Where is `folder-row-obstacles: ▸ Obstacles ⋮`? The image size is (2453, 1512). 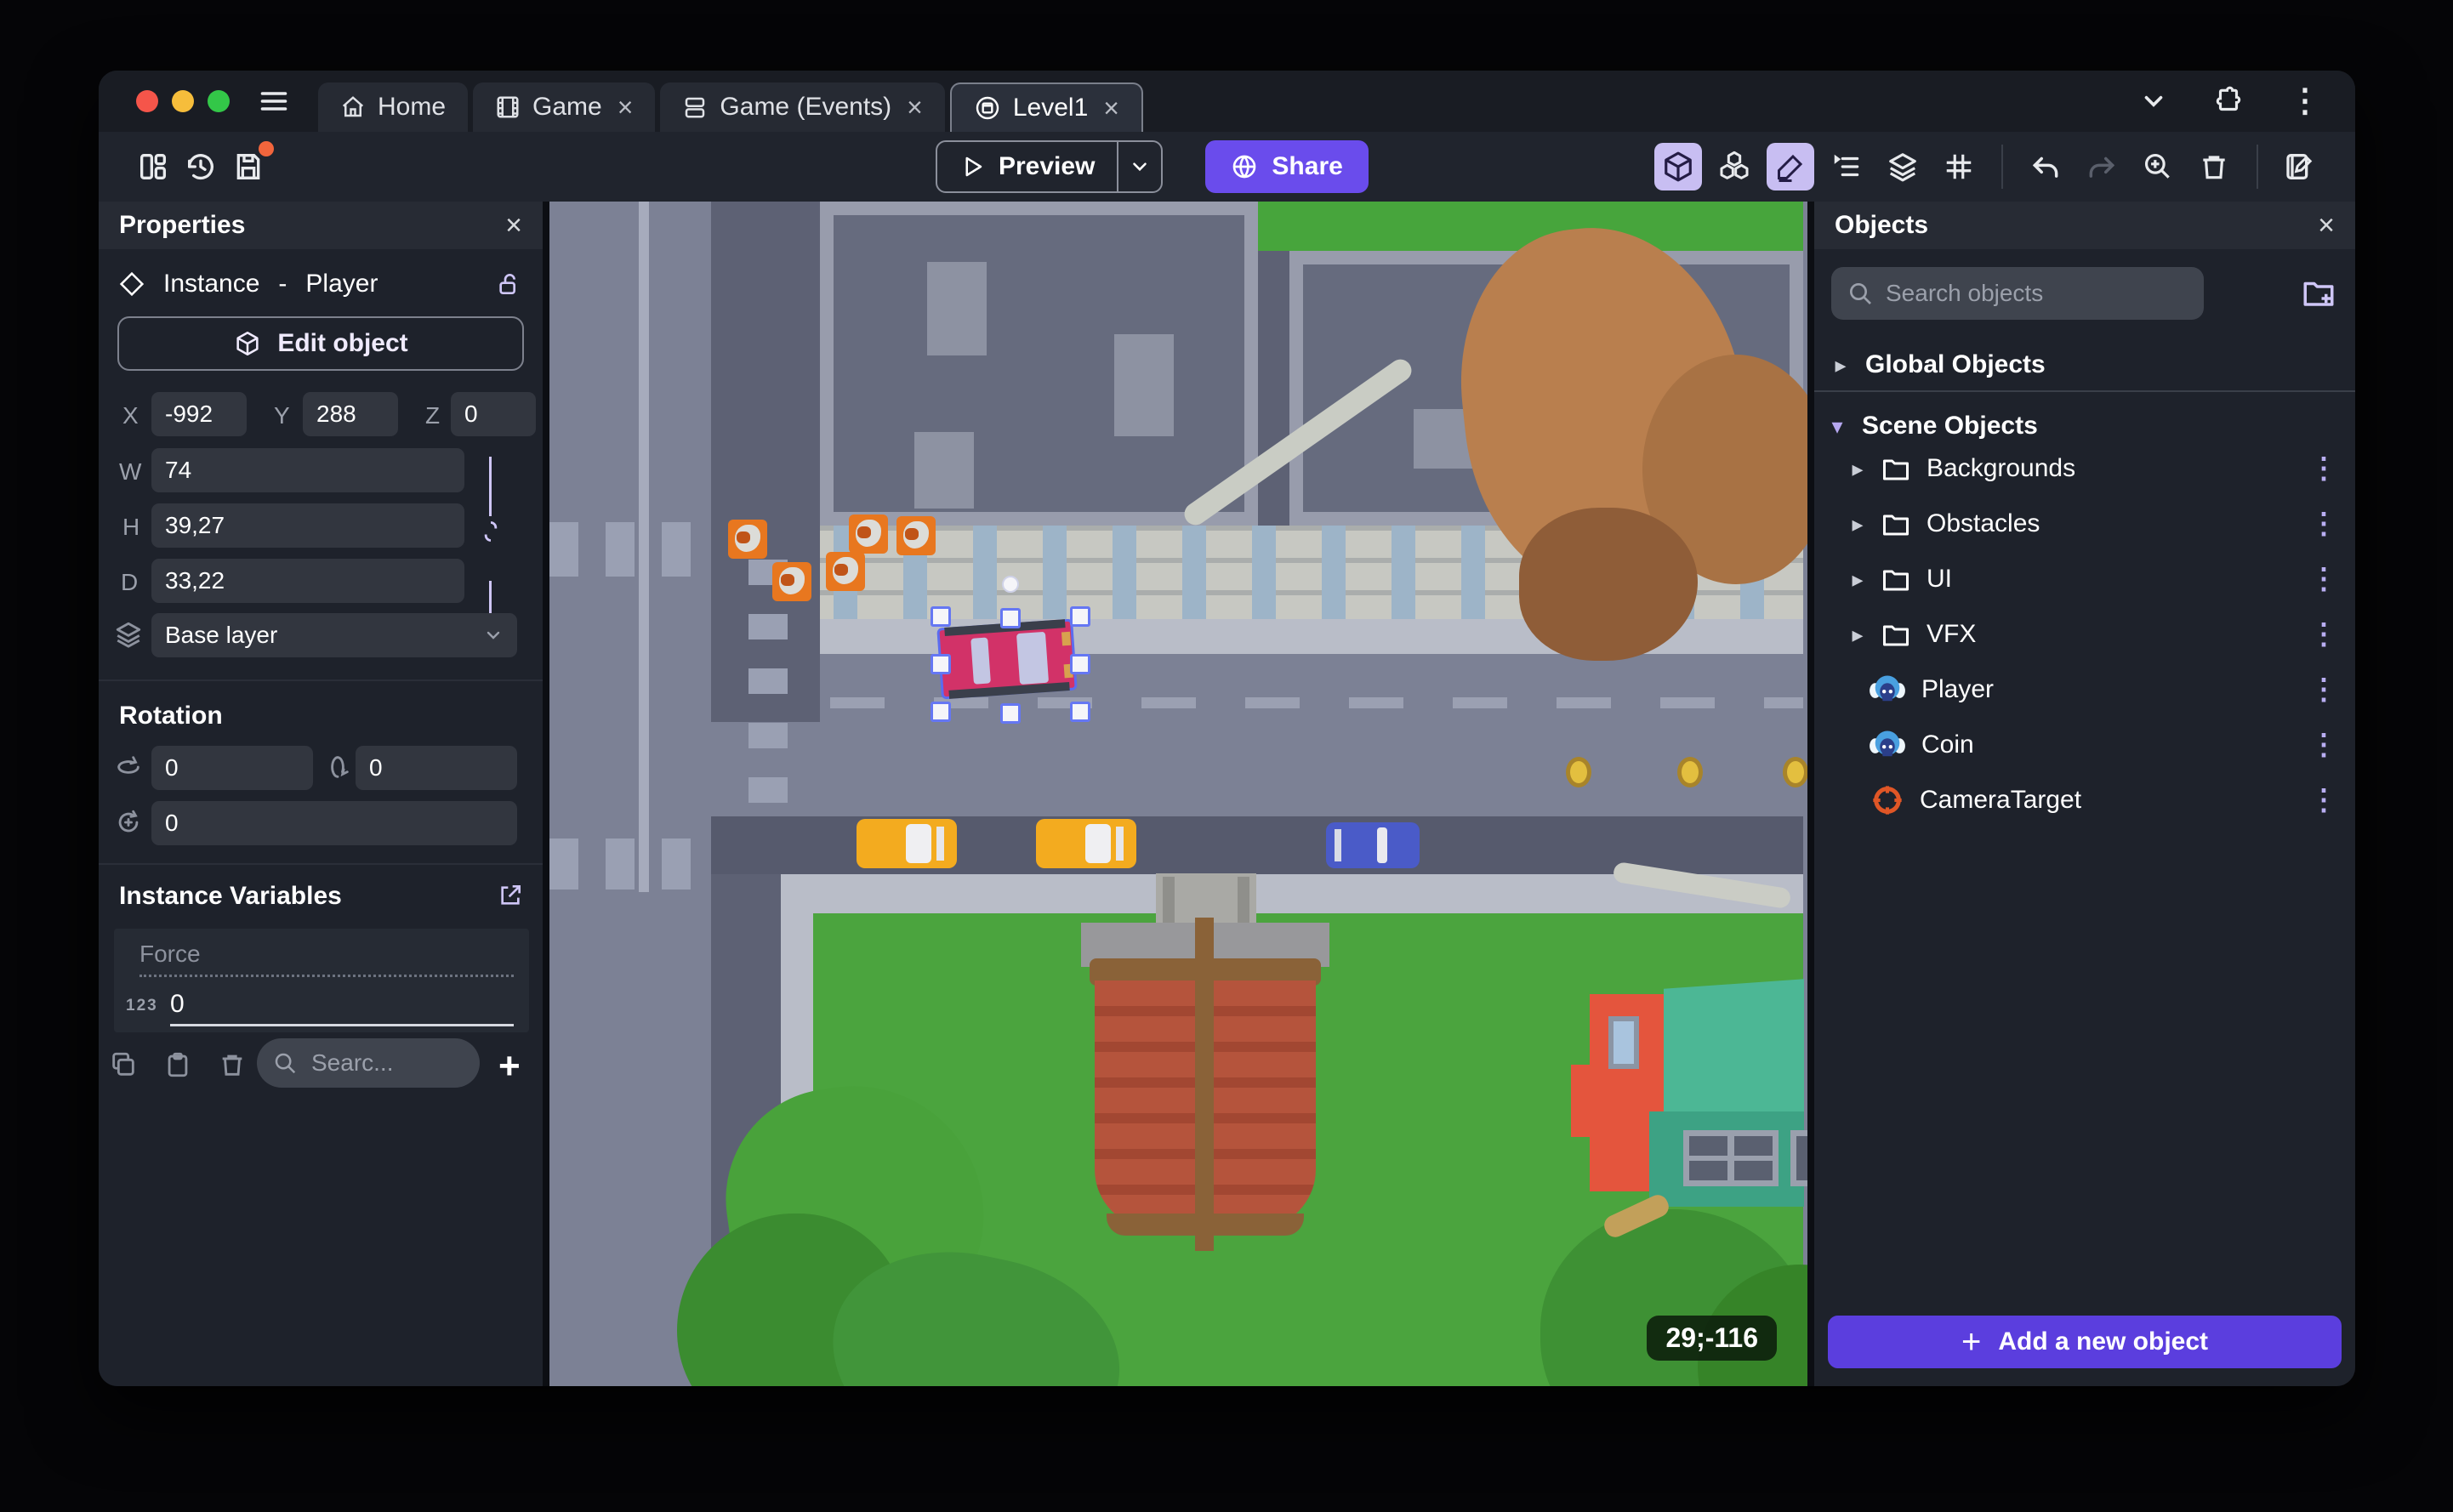
folder-row-obstacles: ▸ Obstacles ⋮ is located at coordinates (2084, 524).